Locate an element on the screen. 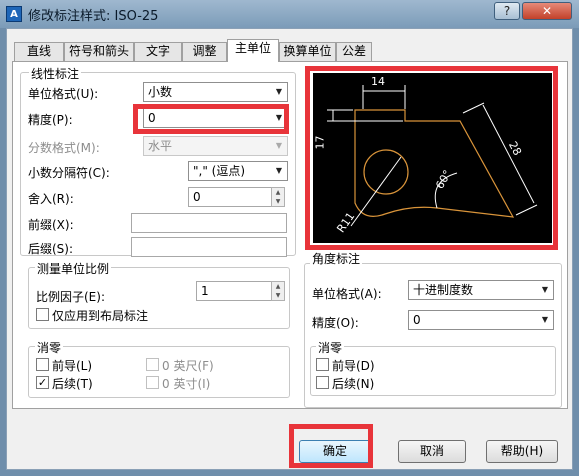  angular-leading-zero-label: 前导(D) is located at coordinates (353, 366).